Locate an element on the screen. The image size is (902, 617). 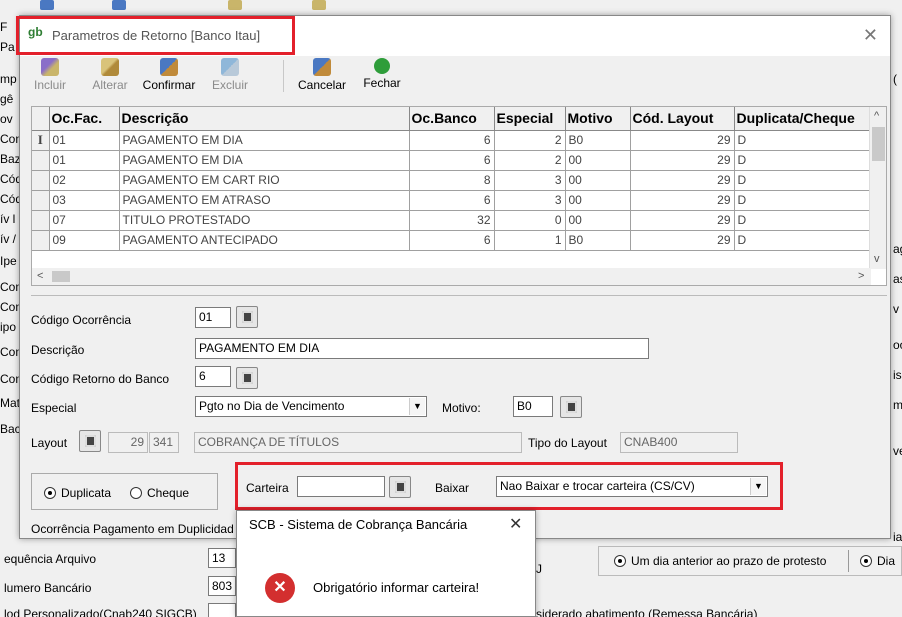
codigo-ocorrencia-field: 01 is located at coordinates (213, 317).